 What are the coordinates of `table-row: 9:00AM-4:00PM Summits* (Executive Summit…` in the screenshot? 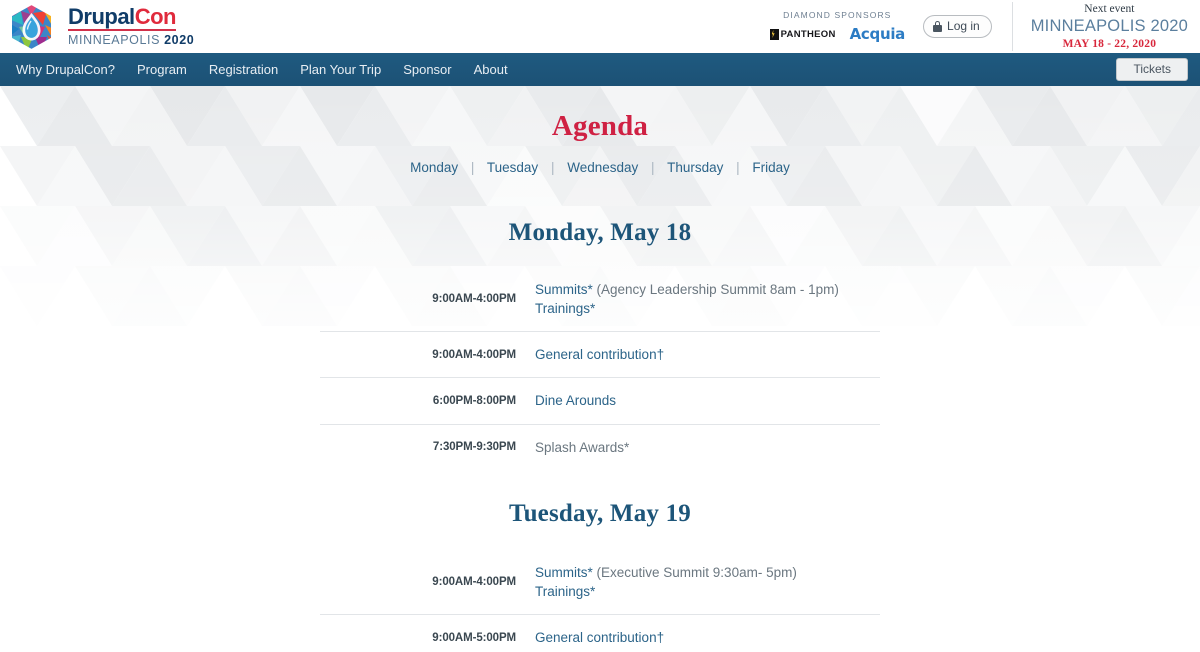 It's located at (600, 582).